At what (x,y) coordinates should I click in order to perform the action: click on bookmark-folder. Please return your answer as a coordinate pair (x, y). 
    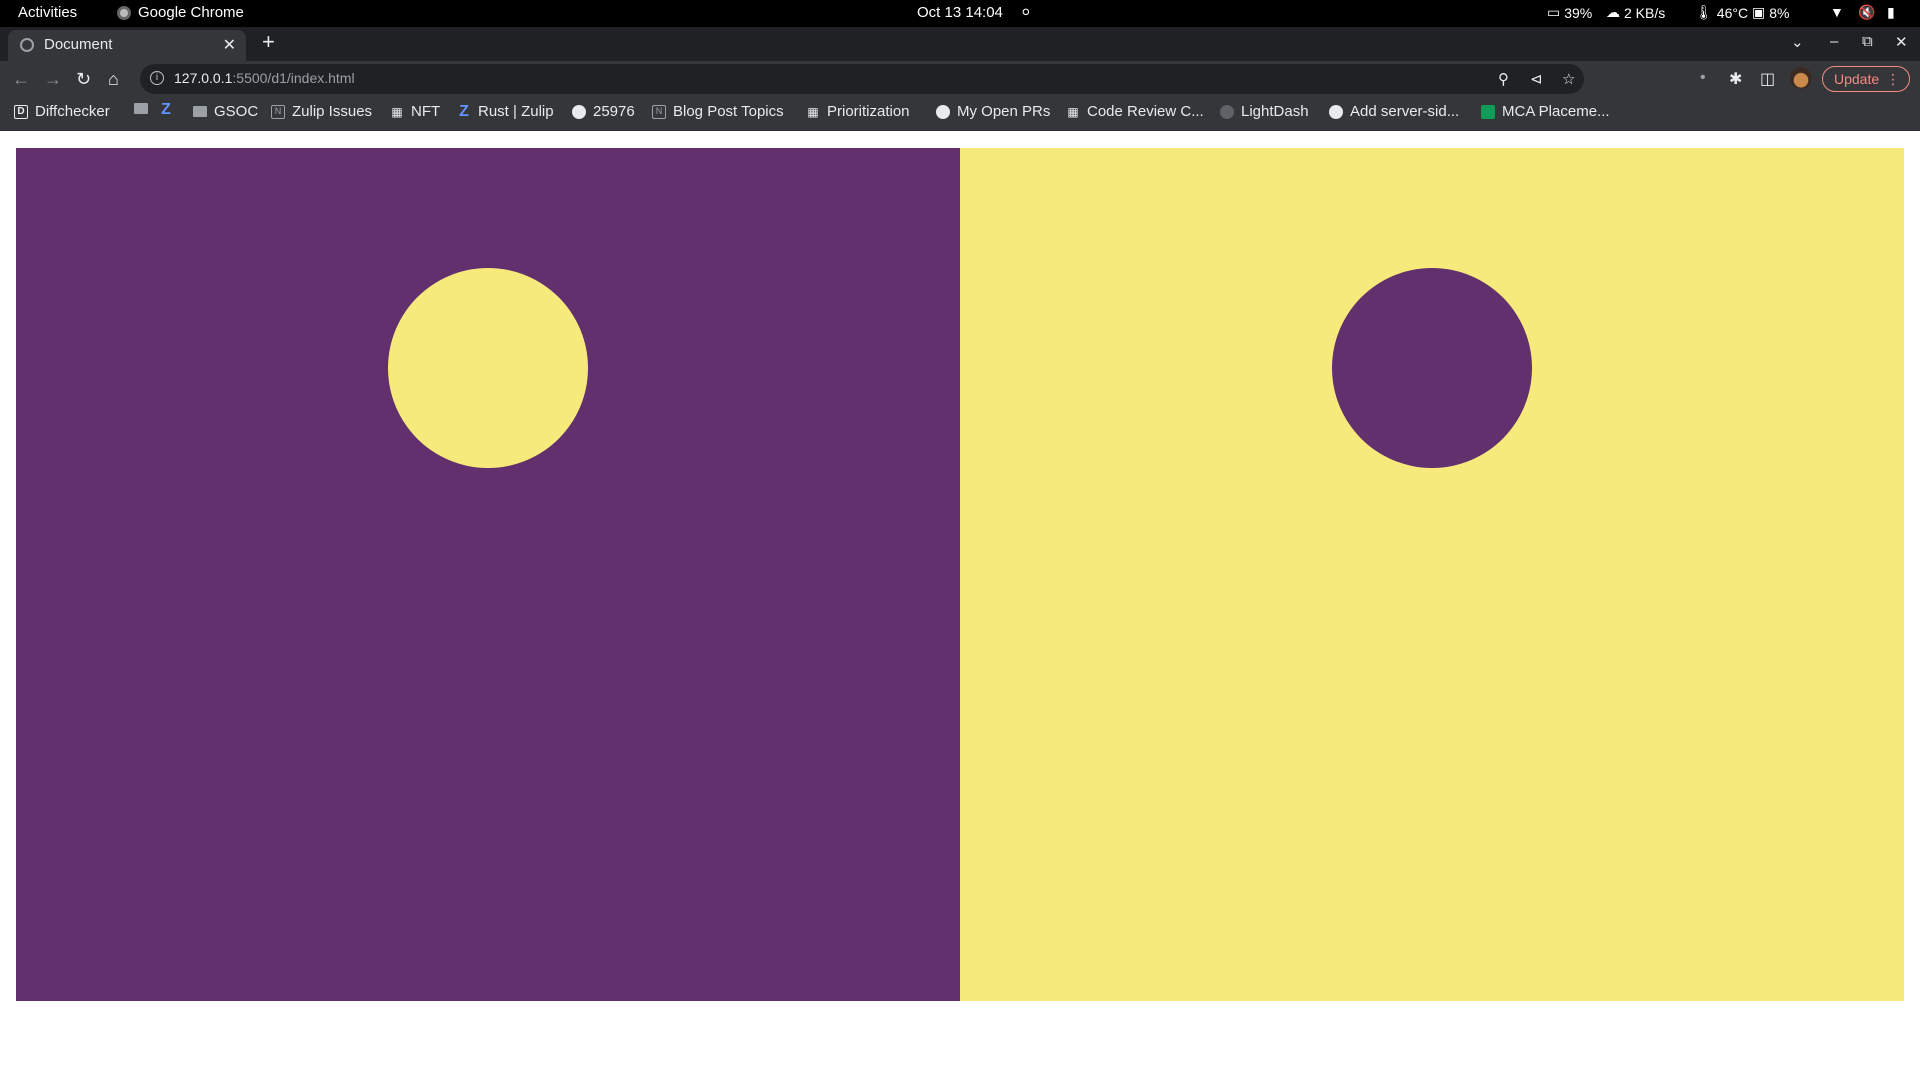
    Looking at the image, I should click on (141, 108).